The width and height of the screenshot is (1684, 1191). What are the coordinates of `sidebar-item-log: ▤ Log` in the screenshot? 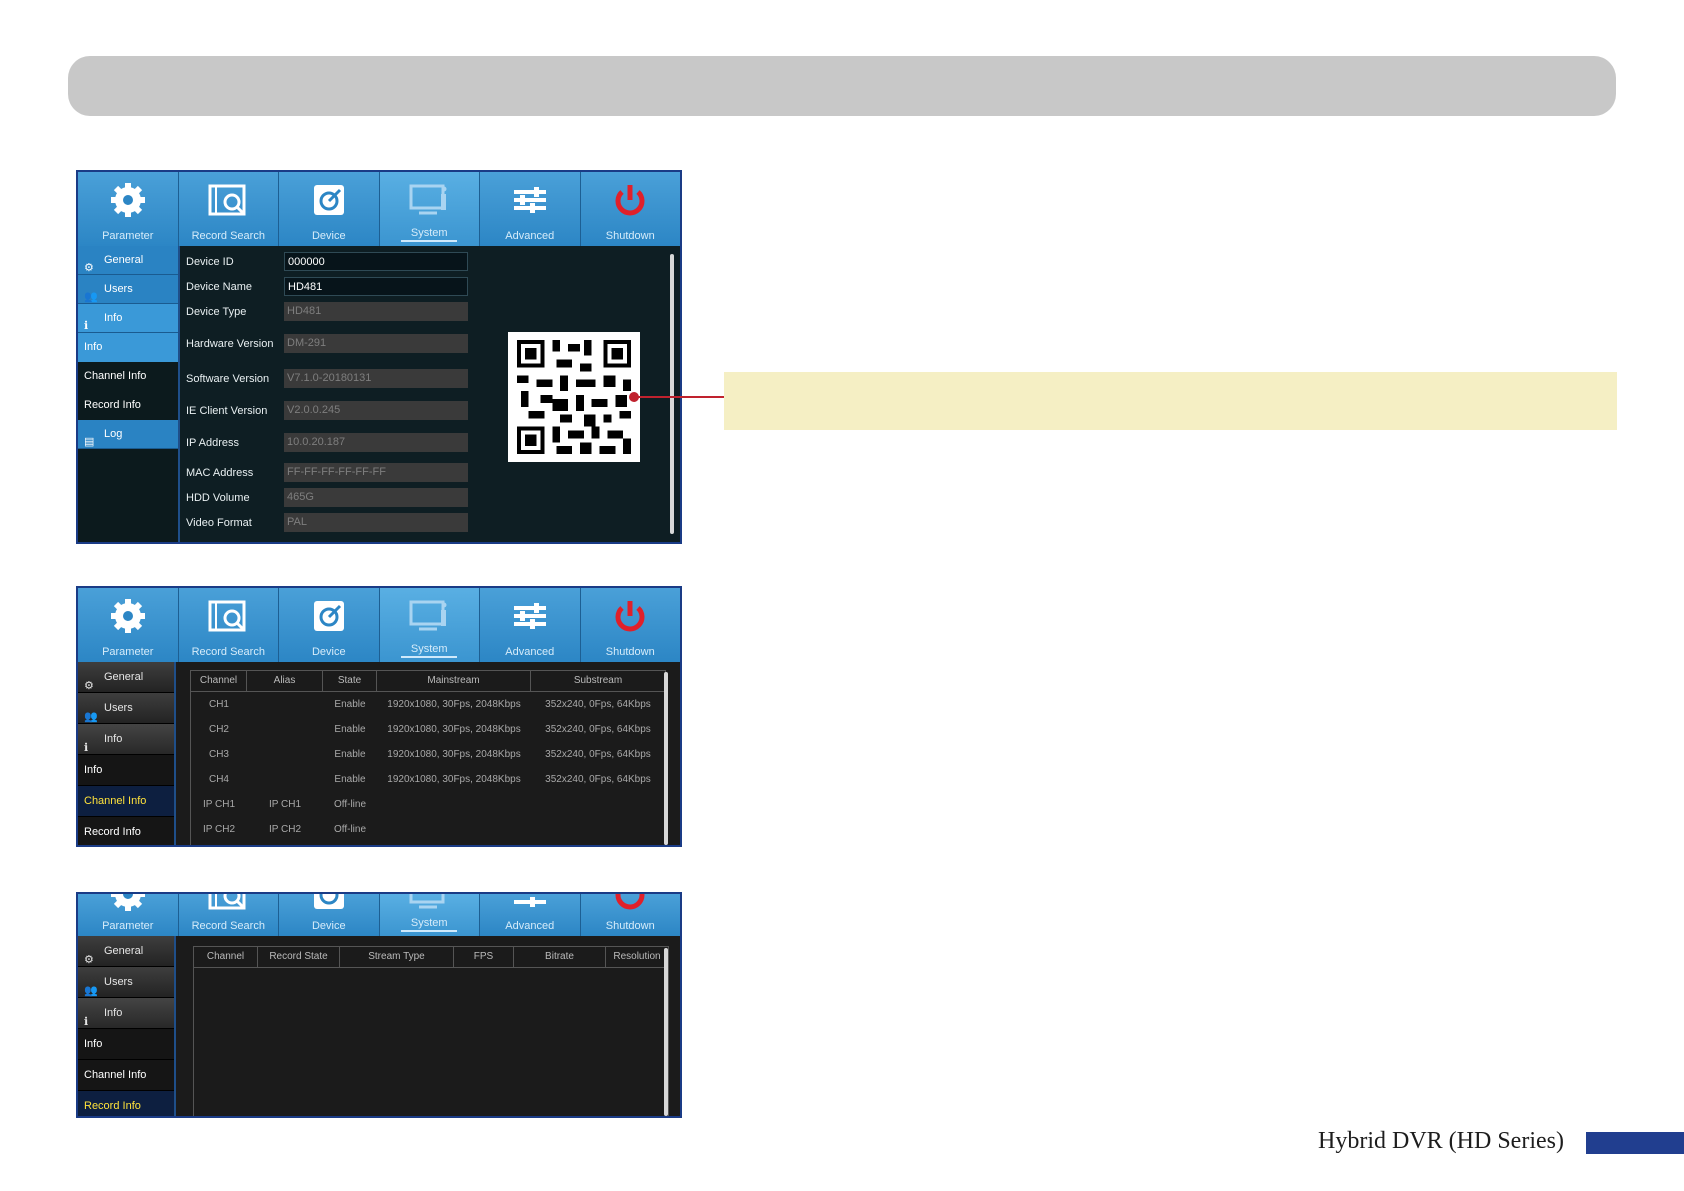 It's located at (128, 434).